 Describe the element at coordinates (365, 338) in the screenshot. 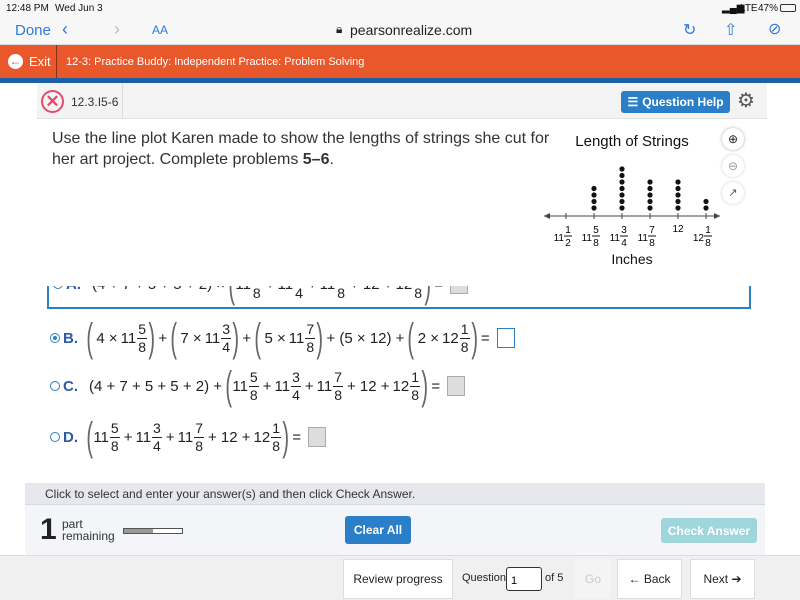

I see `expression-text: + (5 × 12) +` at that location.